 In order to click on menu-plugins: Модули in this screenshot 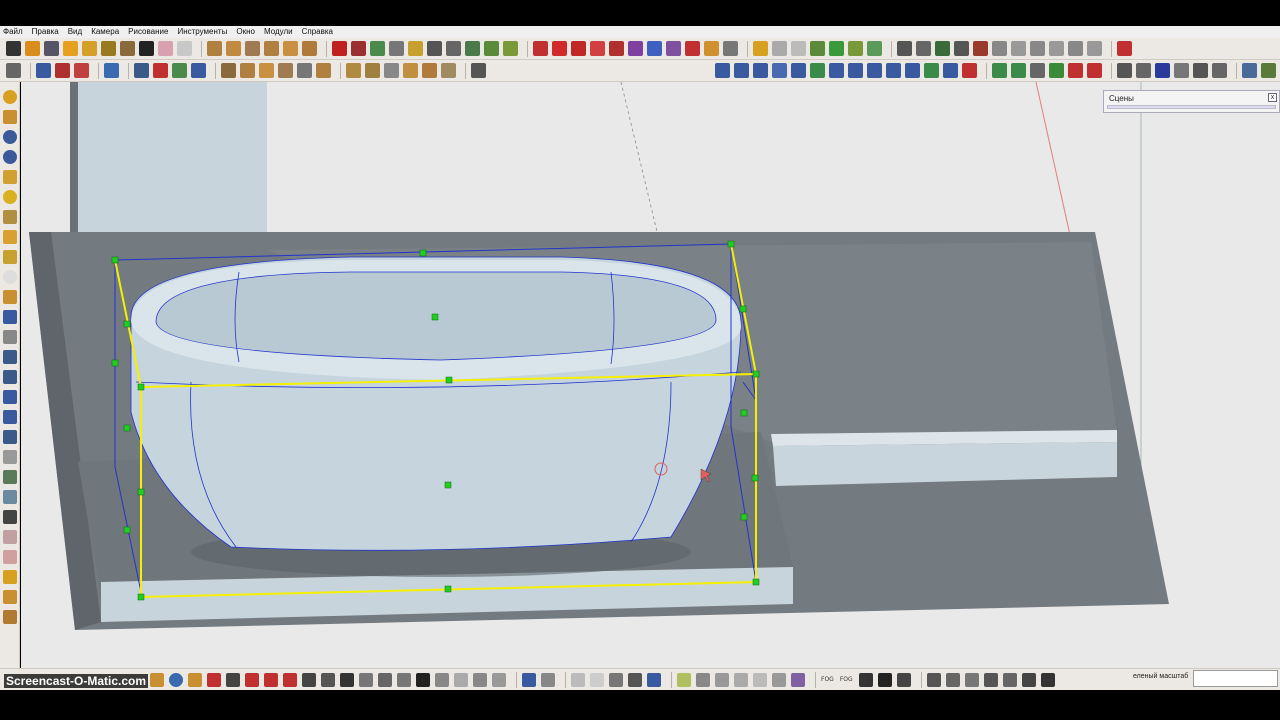, I will do `click(278, 32)`.